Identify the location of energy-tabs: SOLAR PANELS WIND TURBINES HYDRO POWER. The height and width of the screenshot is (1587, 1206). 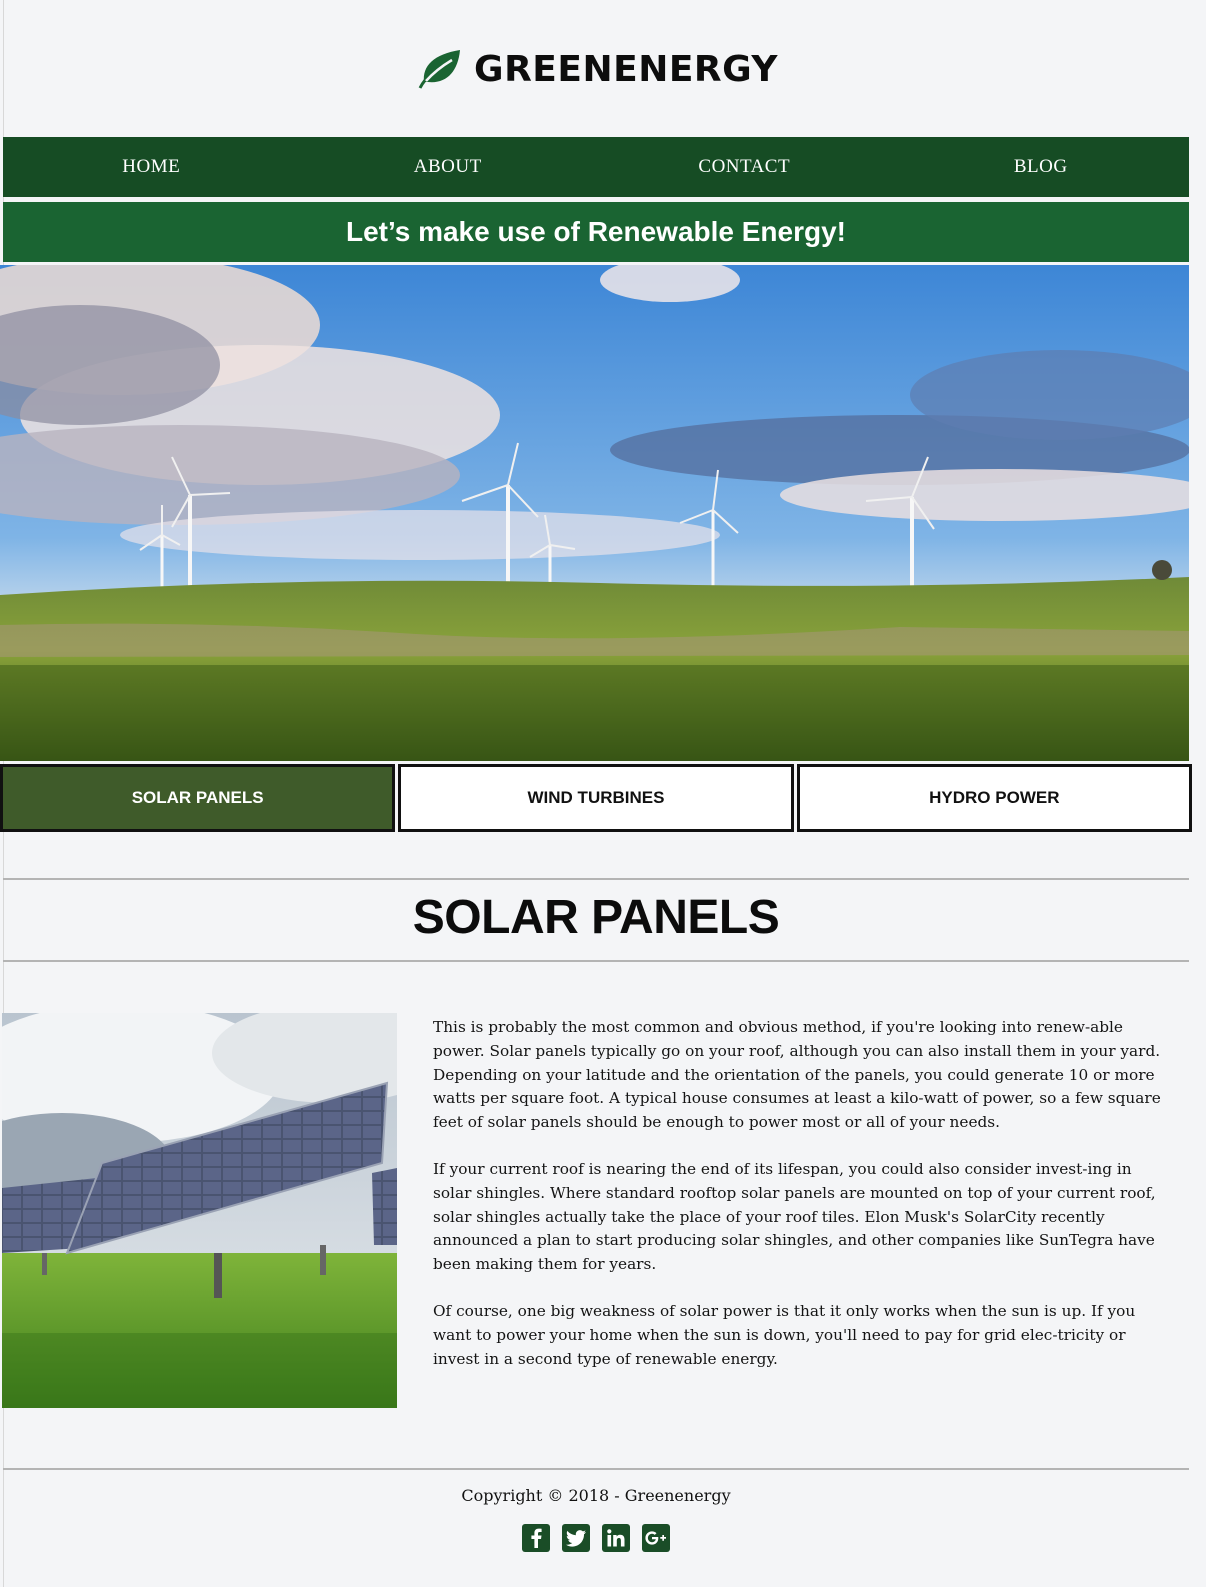
(596, 798).